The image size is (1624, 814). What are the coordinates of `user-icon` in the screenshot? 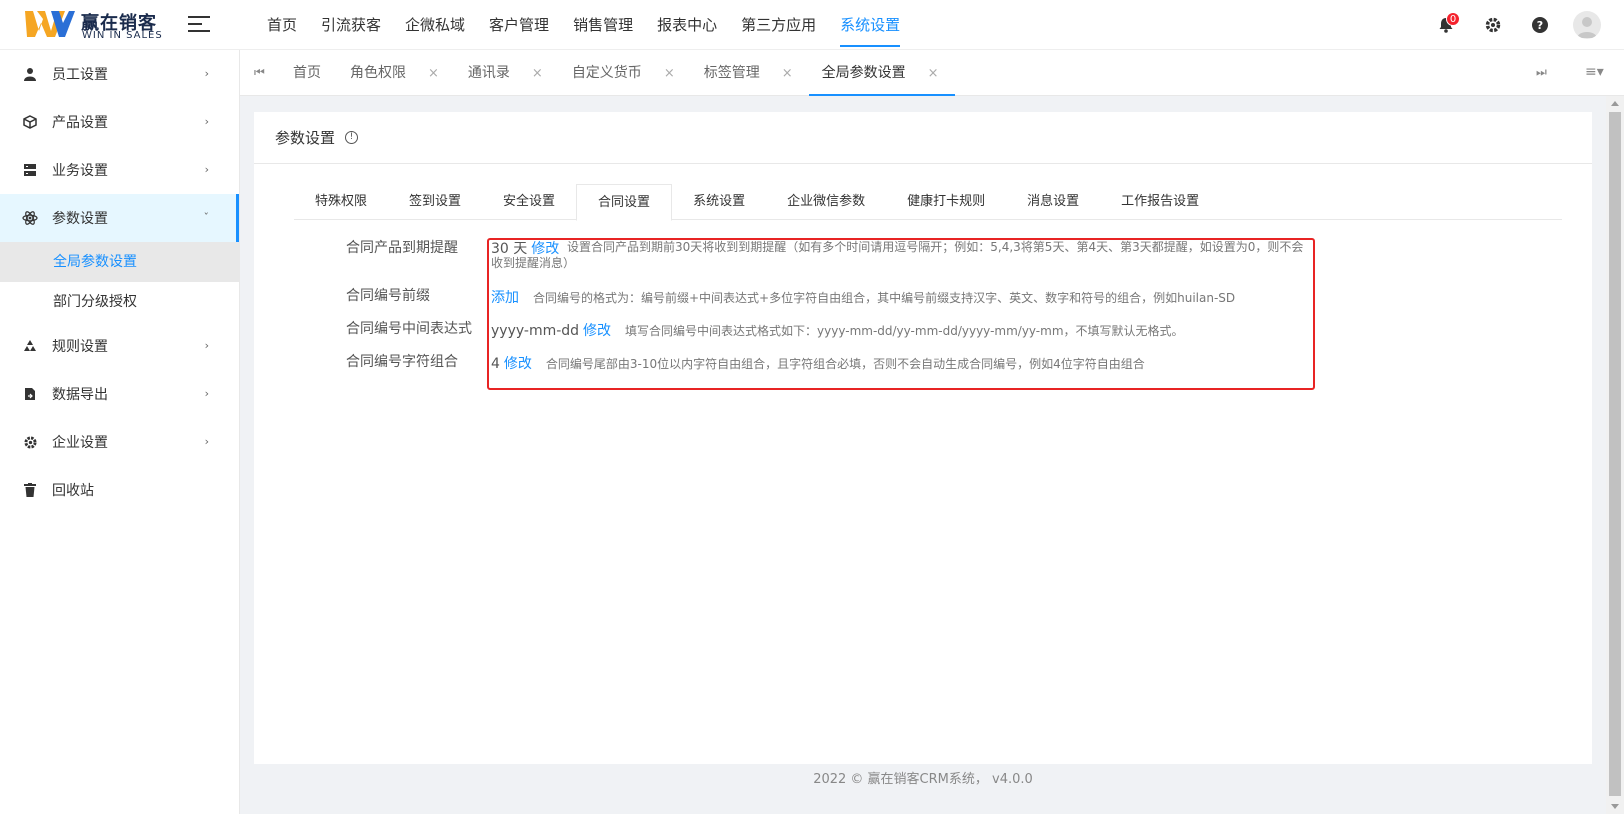 It's located at (30, 74).